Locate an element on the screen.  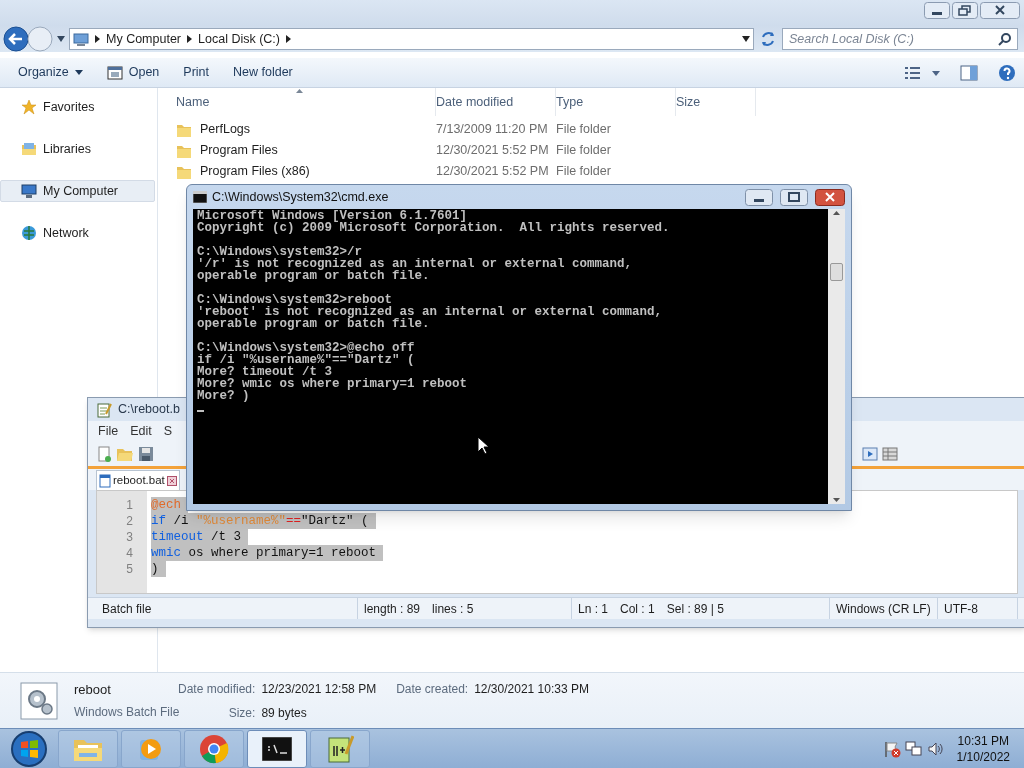
column-header: Size is located at coordinates (688, 102).